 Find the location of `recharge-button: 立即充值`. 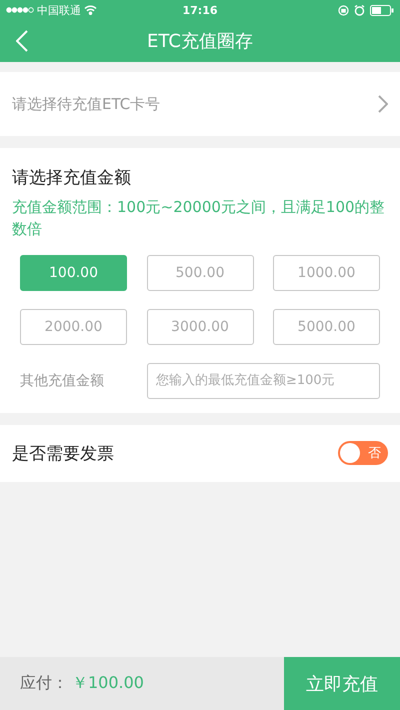

recharge-button: 立即充值 is located at coordinates (342, 683).